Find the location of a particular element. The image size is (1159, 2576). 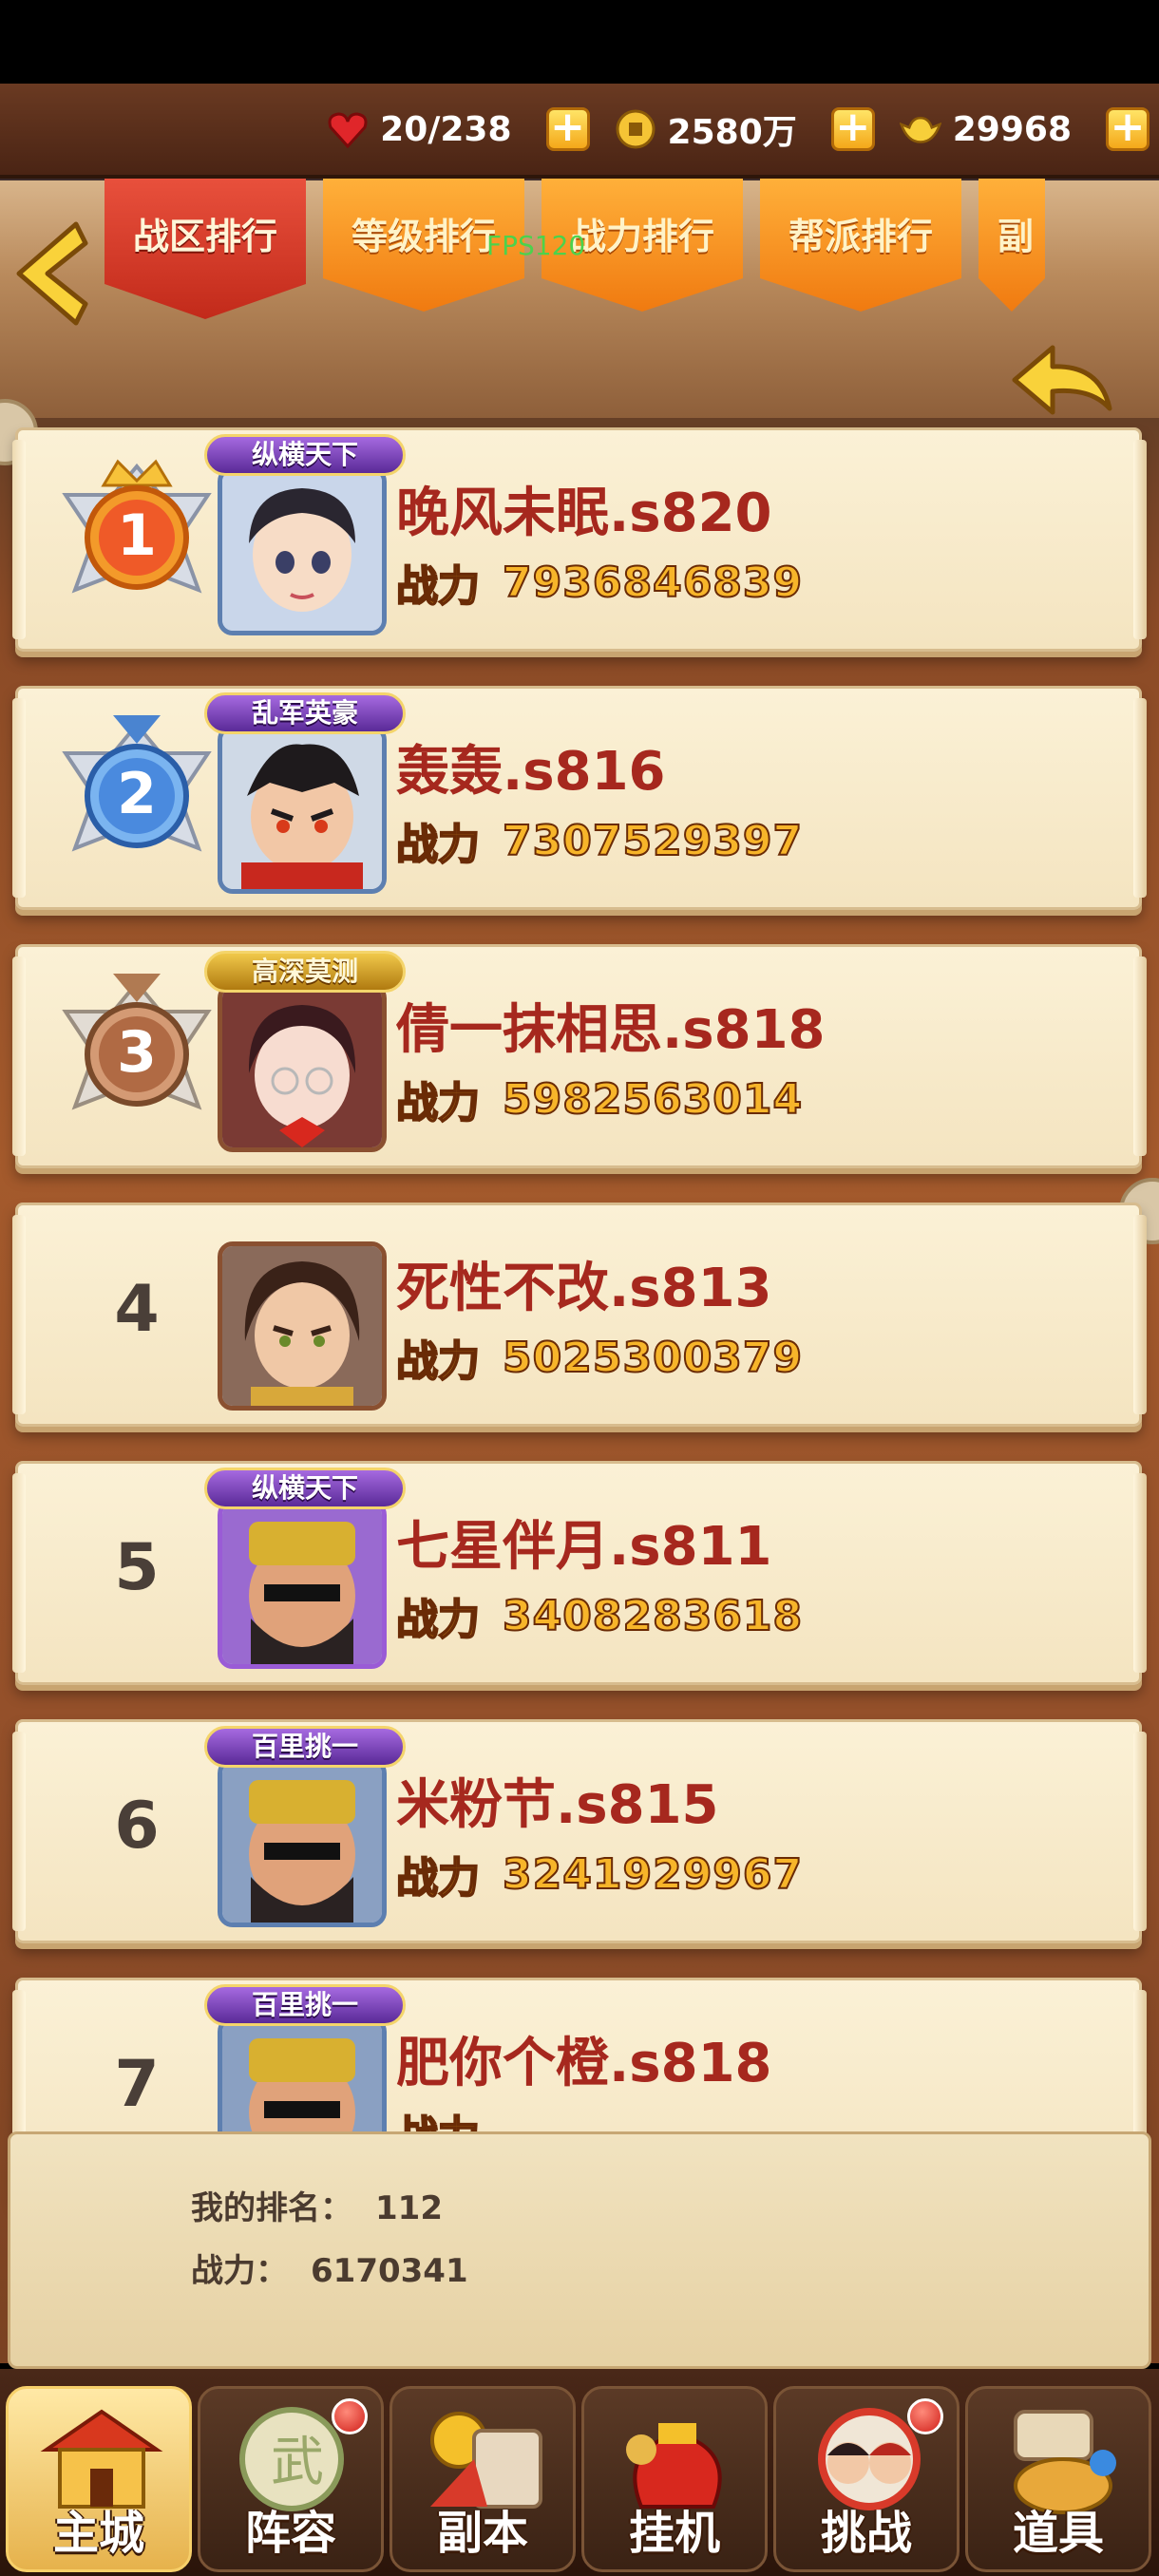

gold-medal-icon: 1 is located at coordinates (137, 542).